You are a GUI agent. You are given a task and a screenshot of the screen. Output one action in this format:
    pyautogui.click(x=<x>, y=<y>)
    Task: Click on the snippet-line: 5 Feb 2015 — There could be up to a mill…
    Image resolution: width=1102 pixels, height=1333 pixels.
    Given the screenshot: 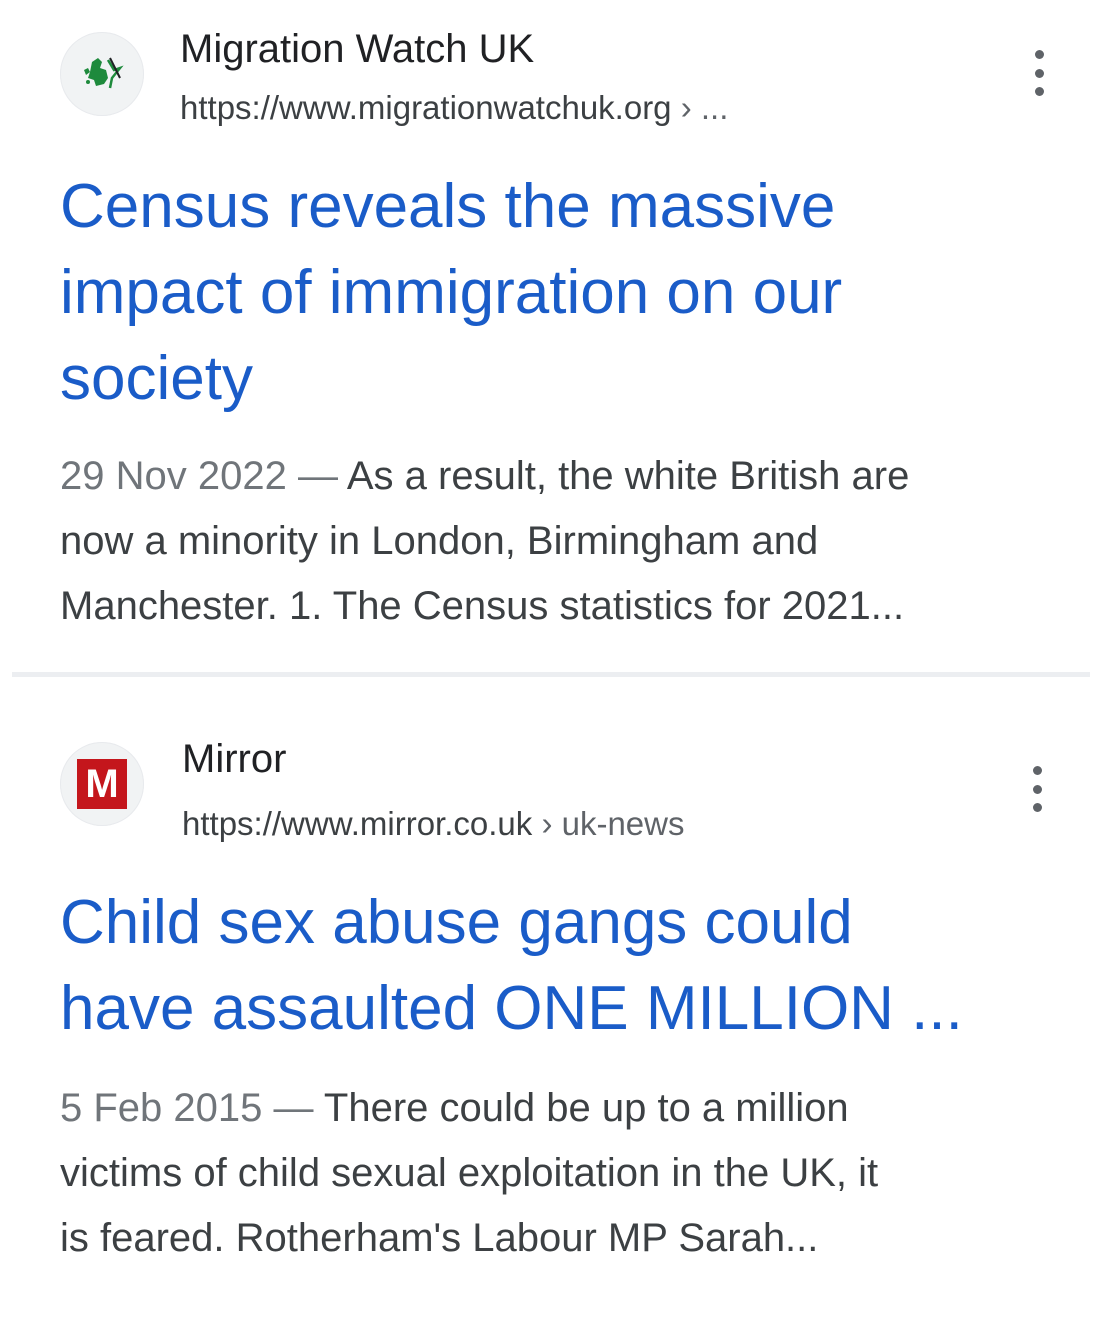 What is the action you would take?
    pyautogui.click(x=560, y=1108)
    